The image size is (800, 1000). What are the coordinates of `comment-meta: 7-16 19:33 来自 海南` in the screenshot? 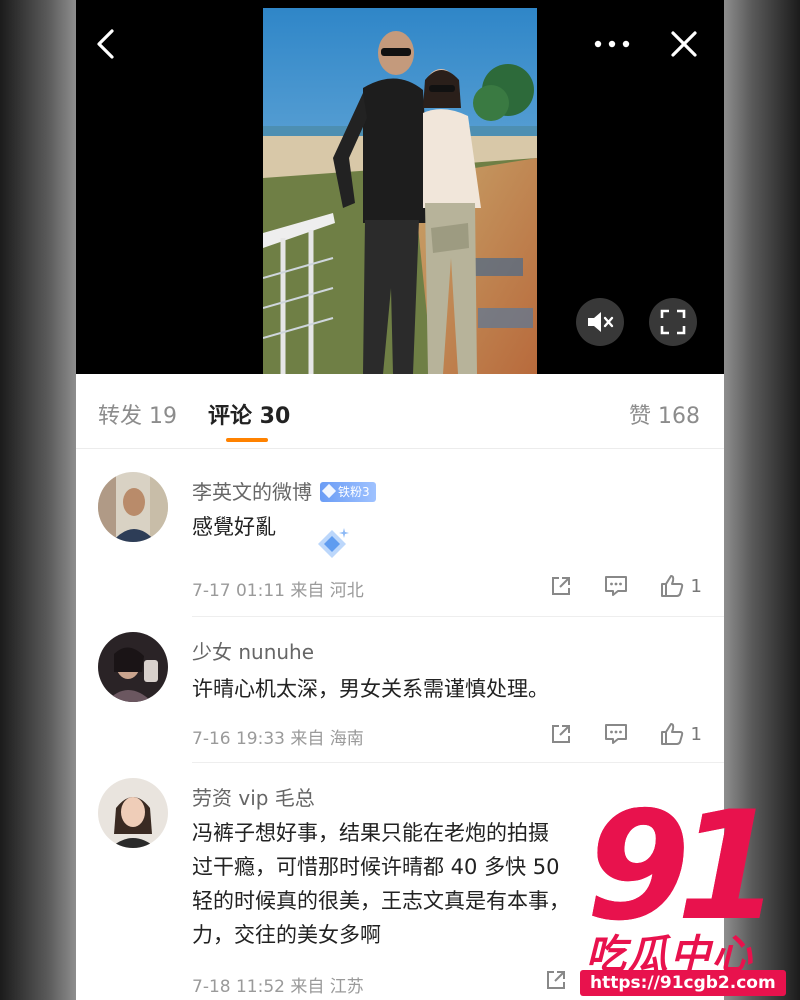 It's located at (278, 739).